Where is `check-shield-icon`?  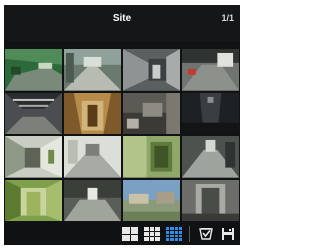
check-shield-icon is located at coordinates (206, 234).